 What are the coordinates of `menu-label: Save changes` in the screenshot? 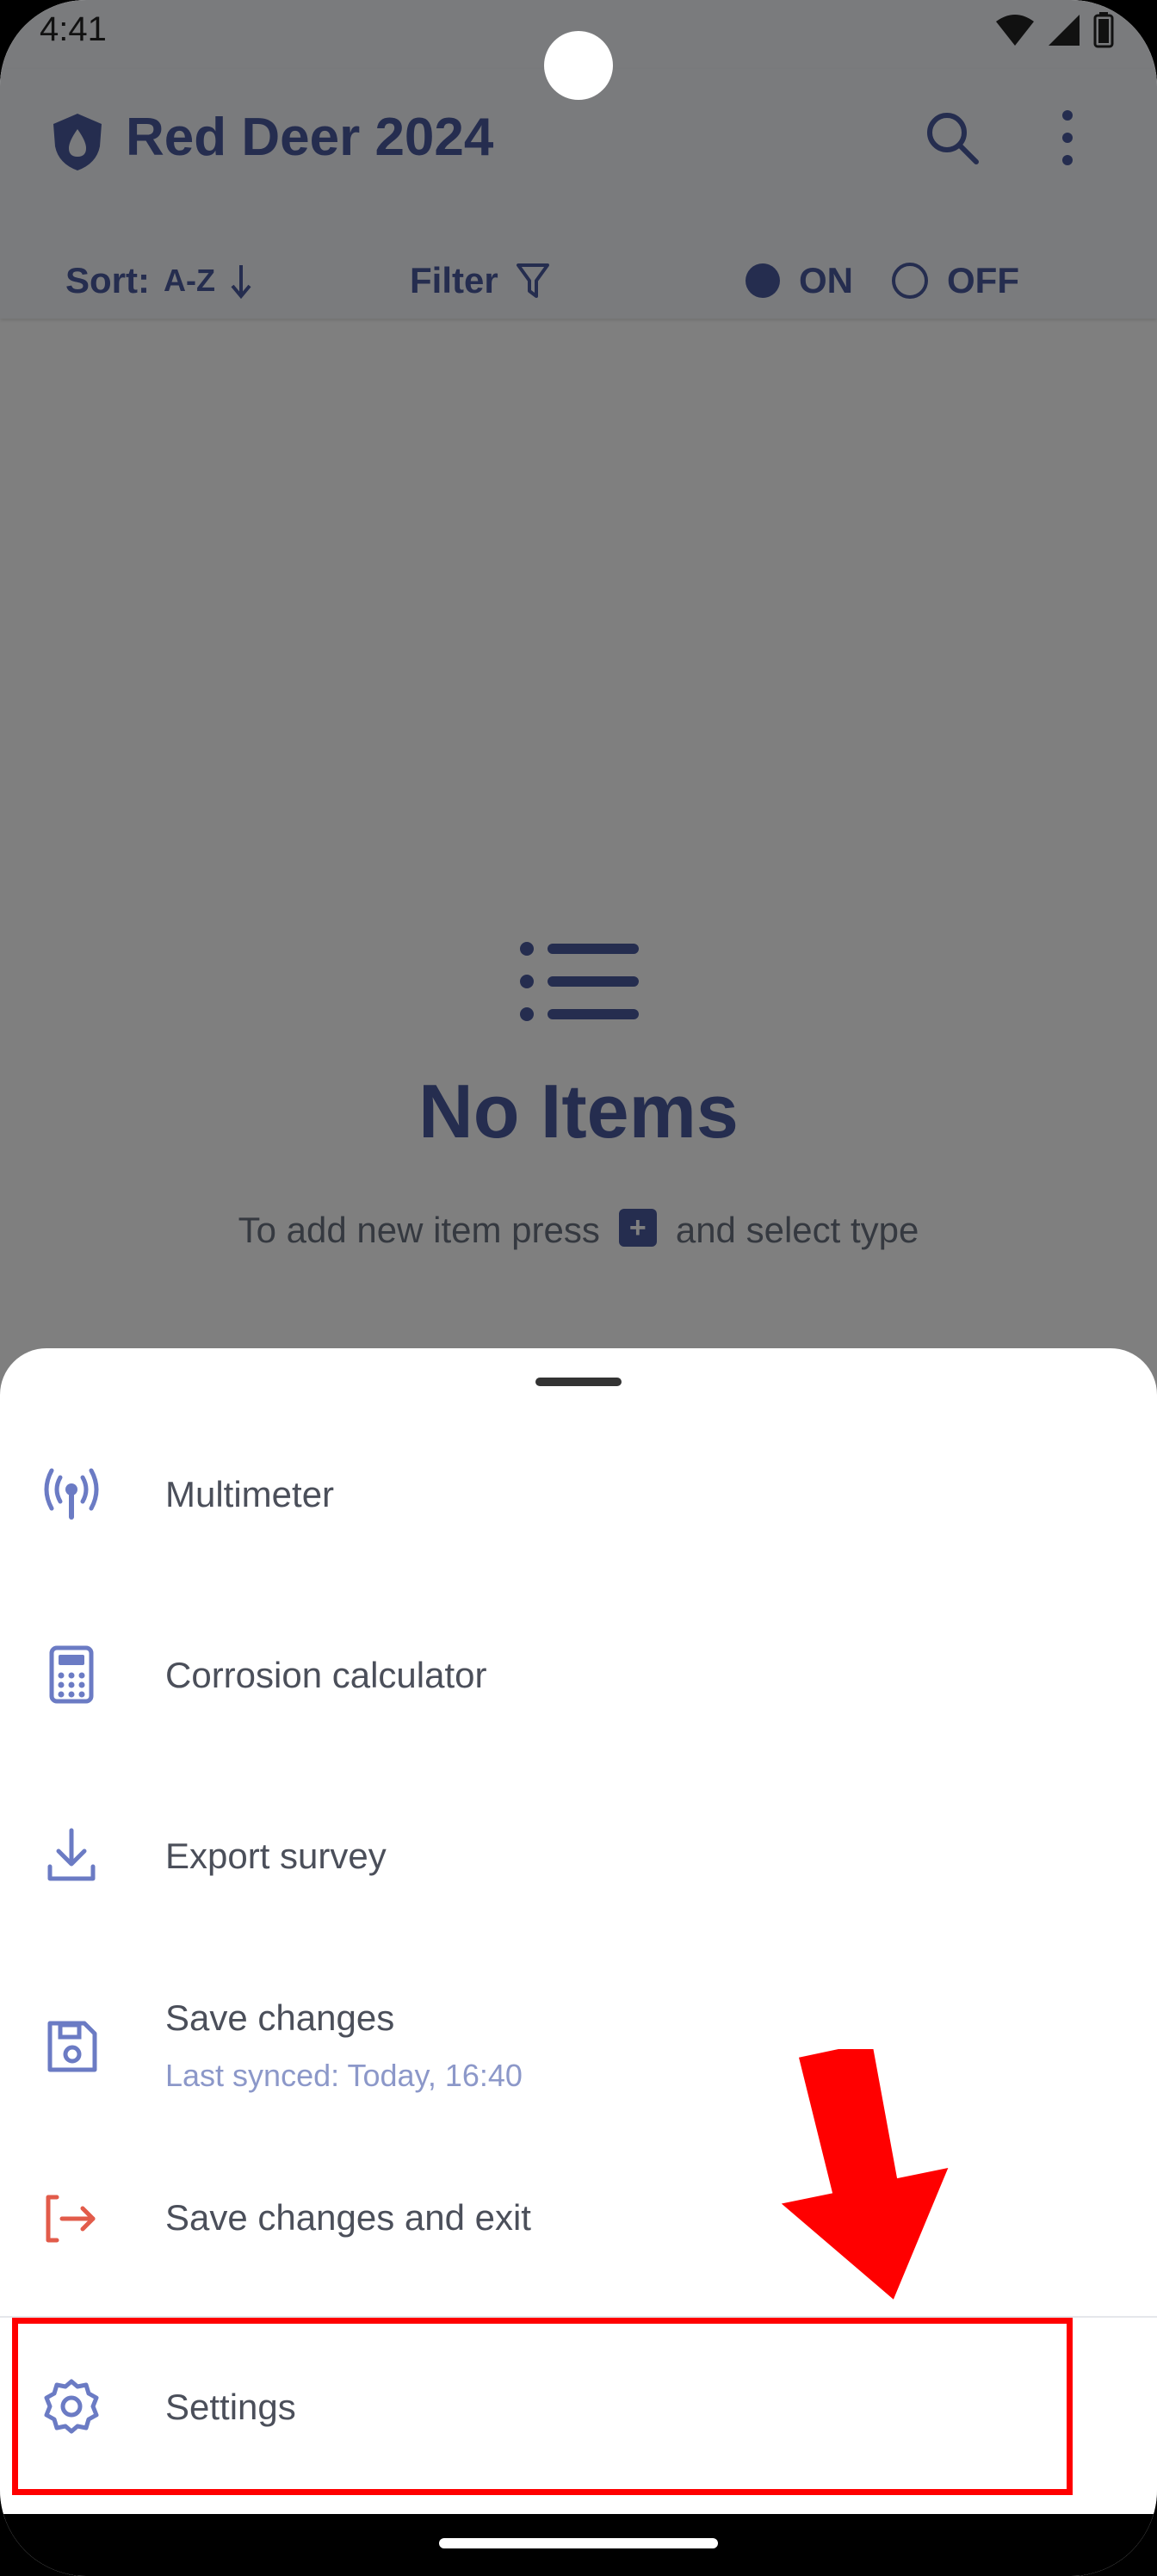 It's located at (280, 2017).